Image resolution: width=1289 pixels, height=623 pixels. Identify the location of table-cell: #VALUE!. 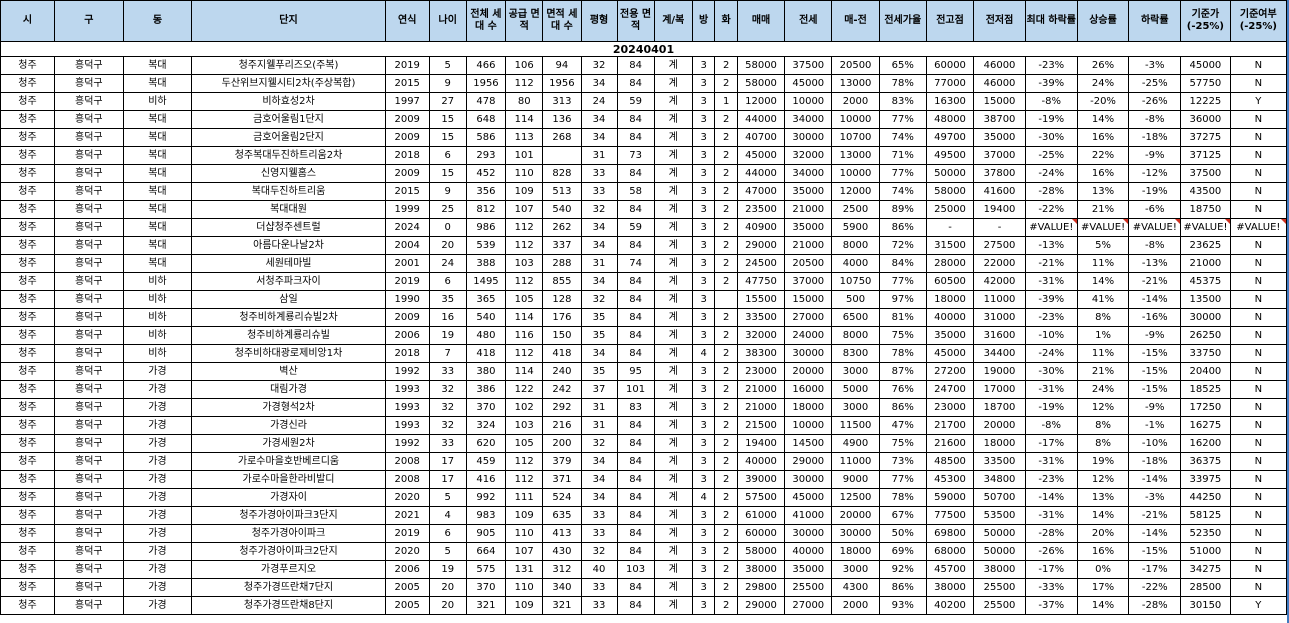
(1258, 227).